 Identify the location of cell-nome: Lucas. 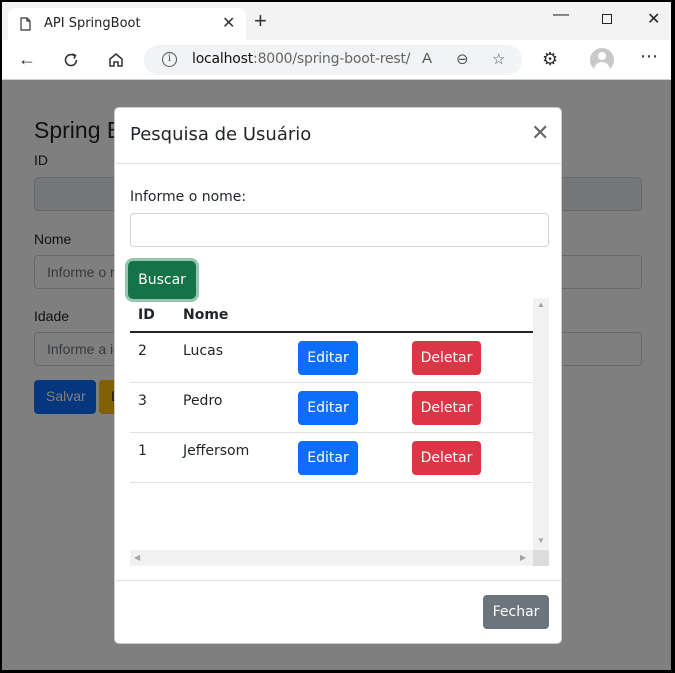
(232, 357).